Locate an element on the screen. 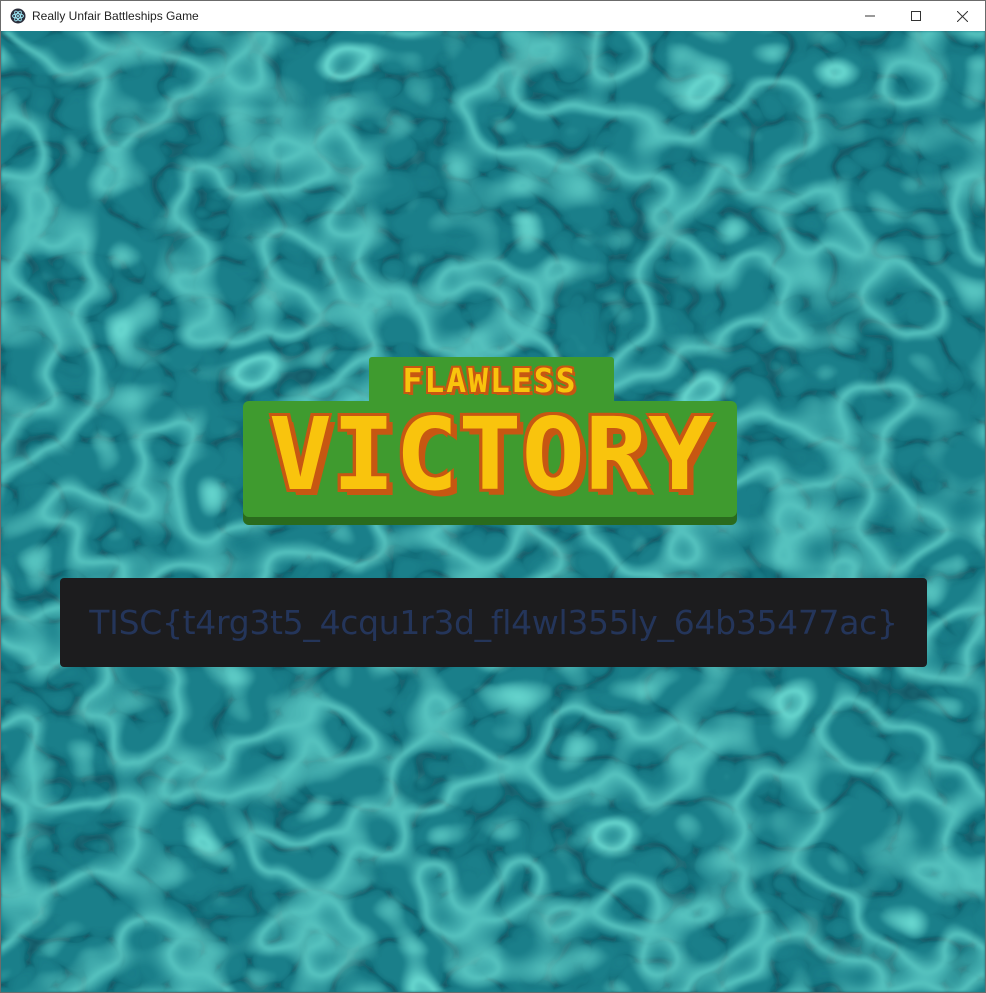 This screenshot has width=986, height=993. window-controls is located at coordinates (916, 16).